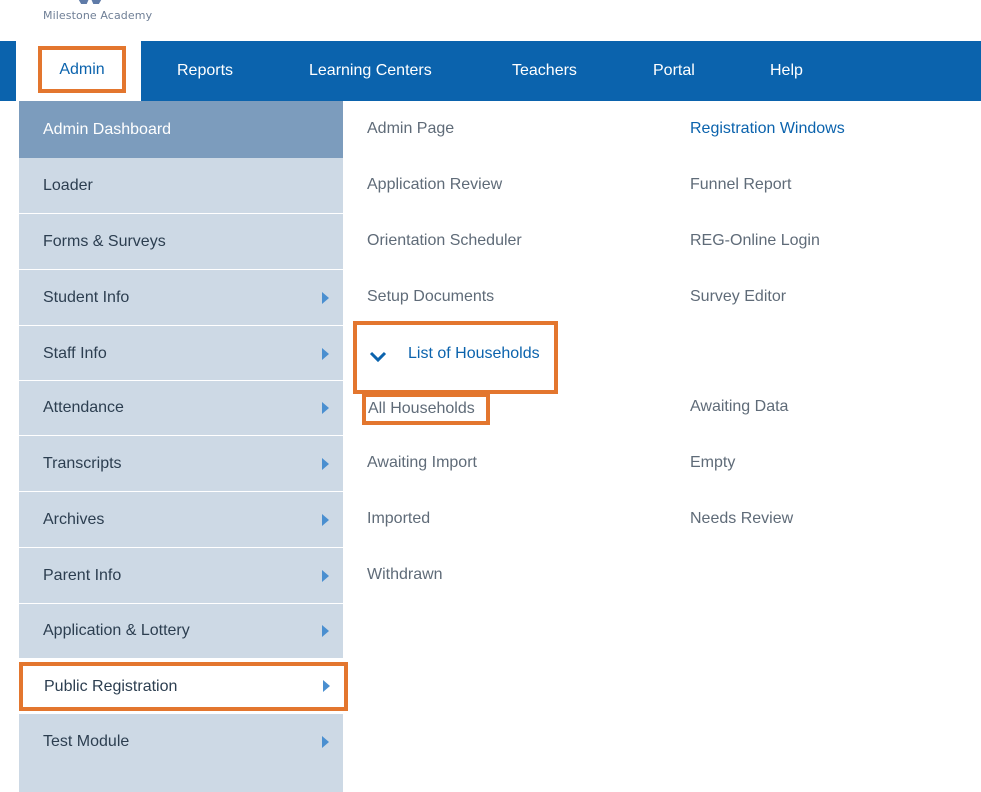 This screenshot has height=792, width=981. Describe the element at coordinates (183, 686) in the screenshot. I see `left-menu-item-public-registration: Public Registration` at that location.